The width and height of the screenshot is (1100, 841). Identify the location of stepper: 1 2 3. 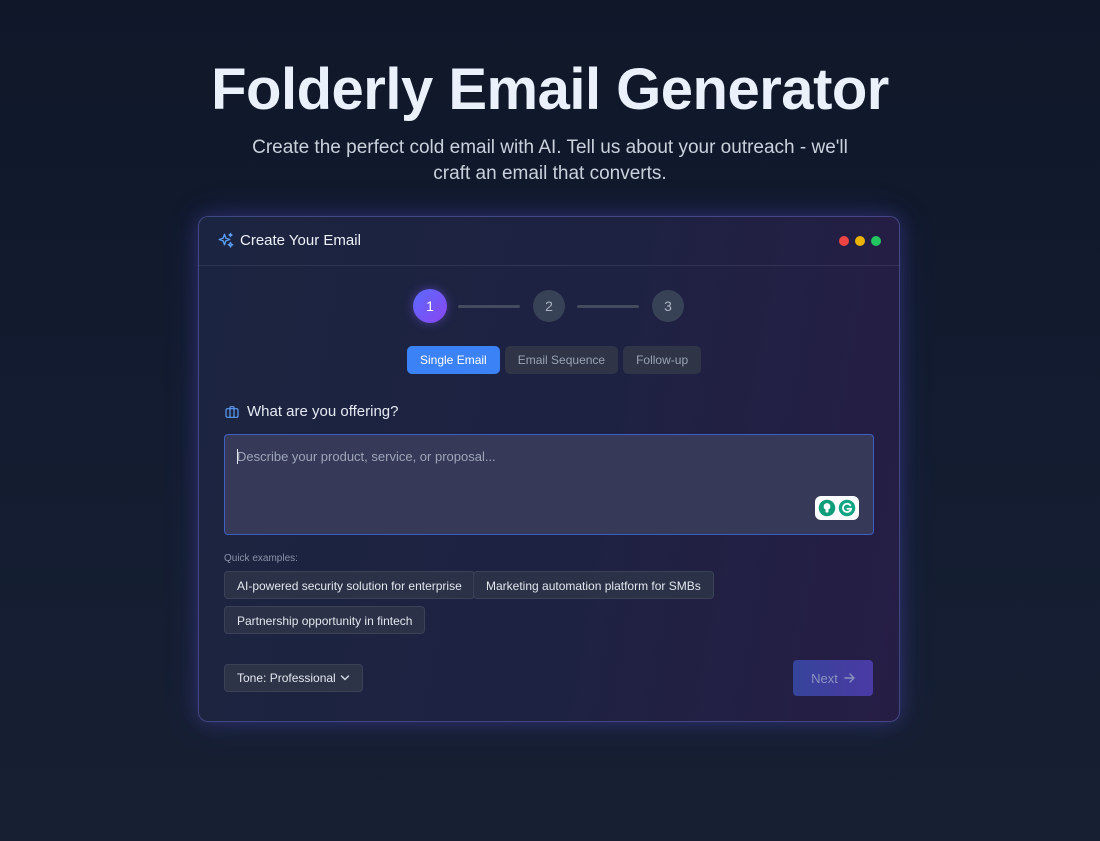
(549, 306).